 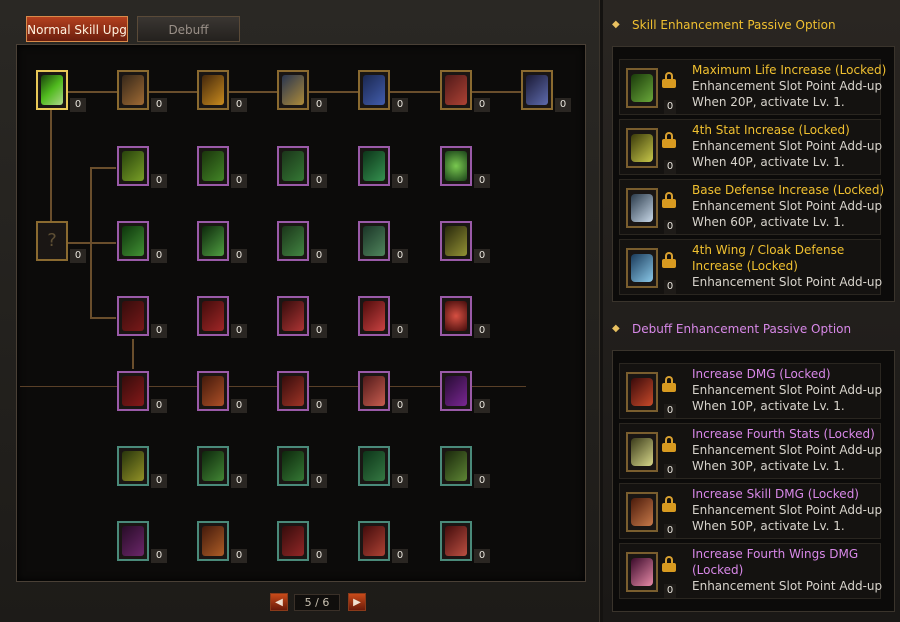 I want to click on option-title-cont: Increase (Locked), so click(x=745, y=266).